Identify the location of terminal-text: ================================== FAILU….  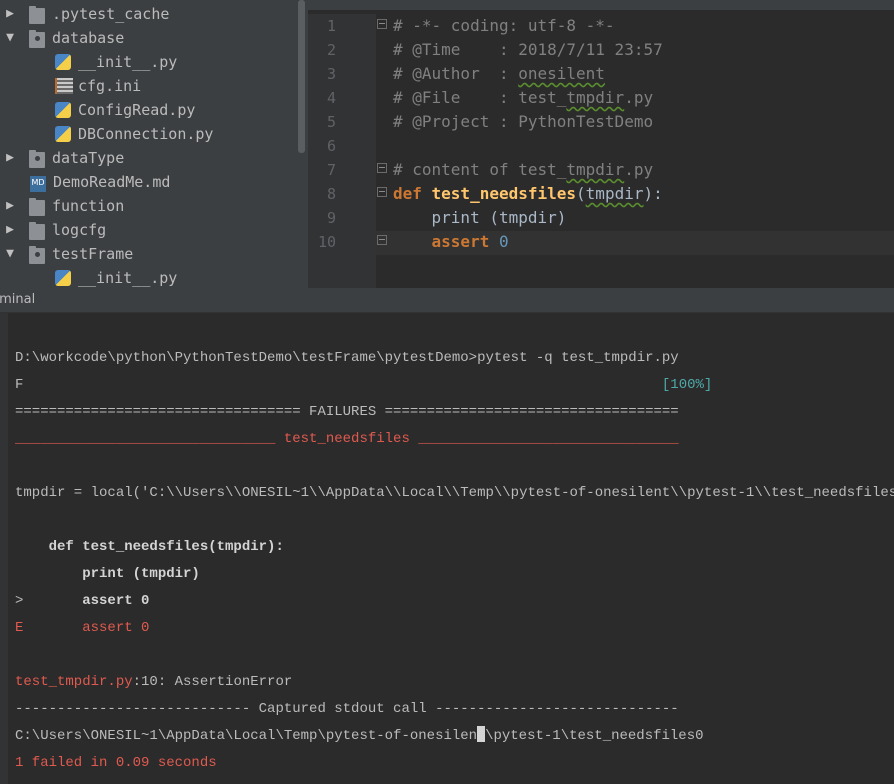
(347, 412).